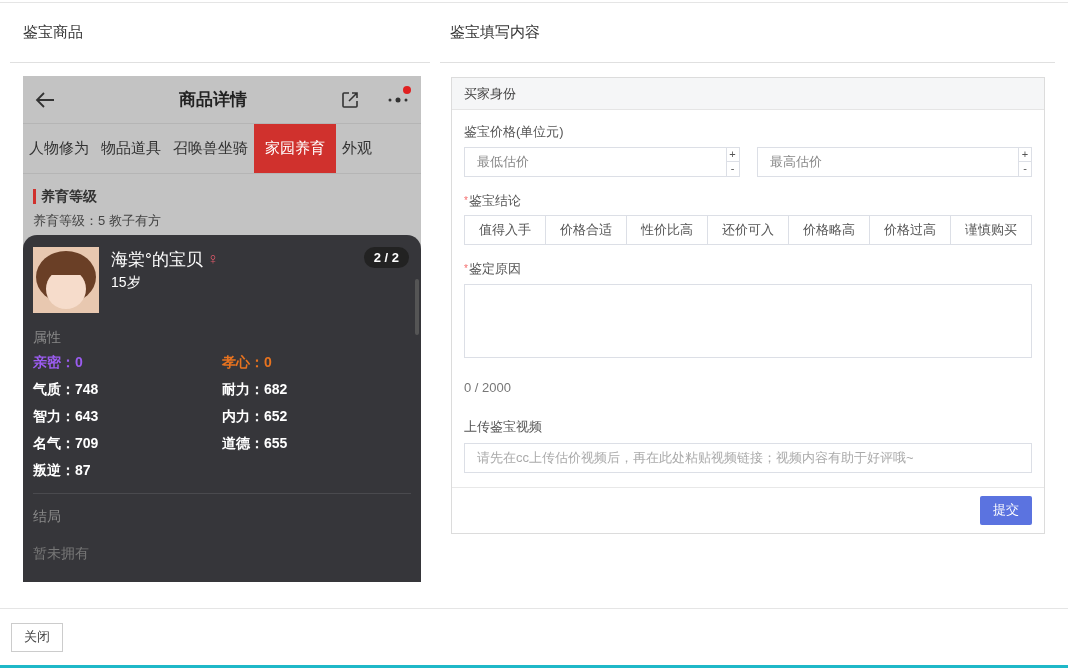 The image size is (1068, 668). Describe the element at coordinates (495, 32) in the screenshot. I see `panel-title: 鉴宝填写内容` at that location.